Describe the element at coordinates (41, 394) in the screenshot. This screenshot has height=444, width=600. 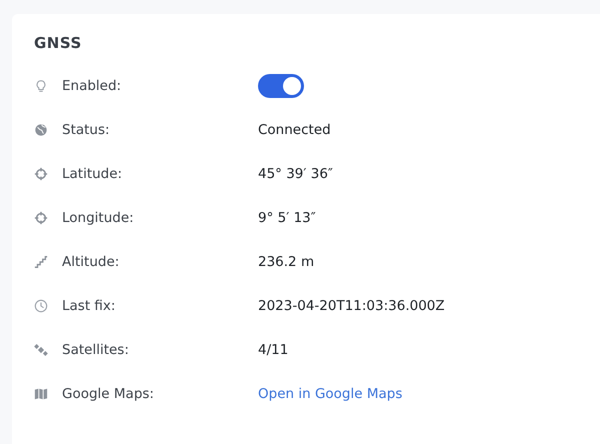
I see `map-icon` at that location.